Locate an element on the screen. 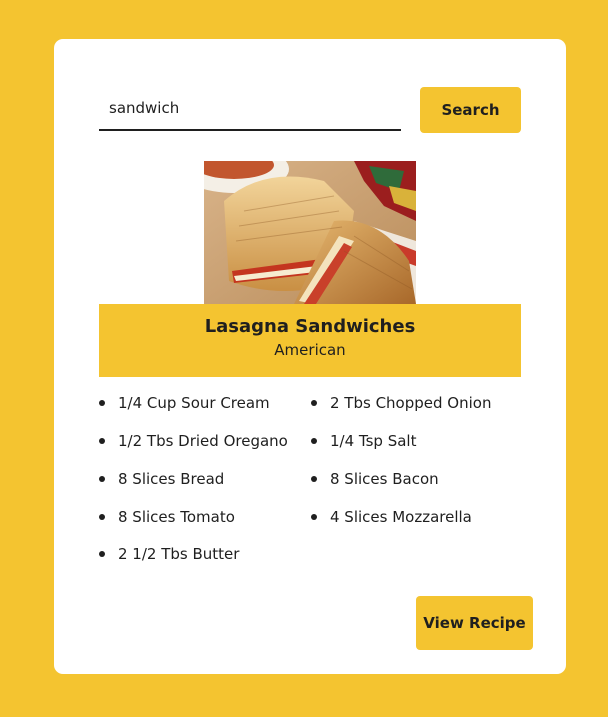 The width and height of the screenshot is (608, 717). ingredient-text: 4 Slices Mozzarella is located at coordinates (401, 517).